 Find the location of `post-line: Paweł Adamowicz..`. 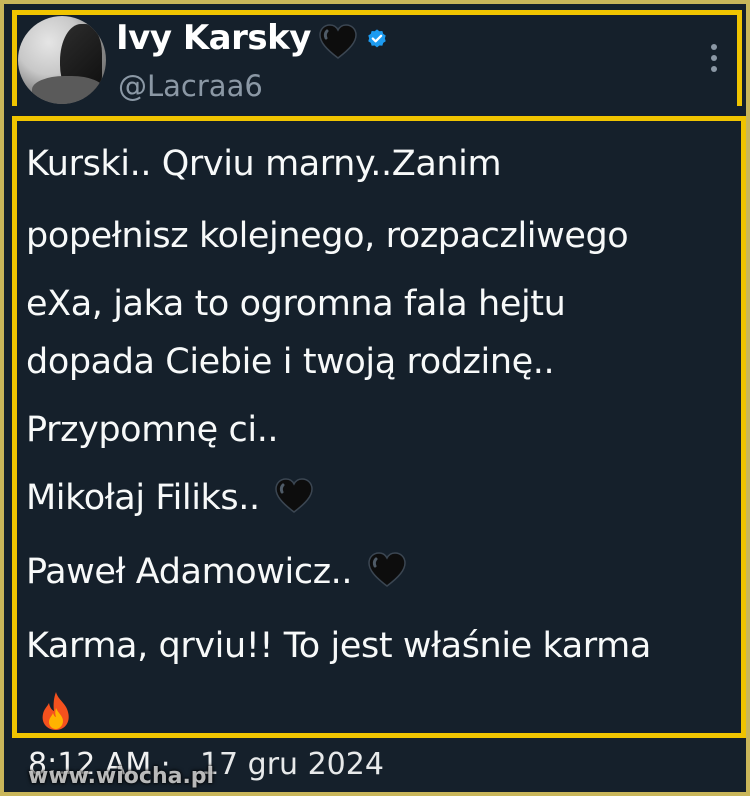

post-line: Paweł Adamowicz.. is located at coordinates (217, 572).